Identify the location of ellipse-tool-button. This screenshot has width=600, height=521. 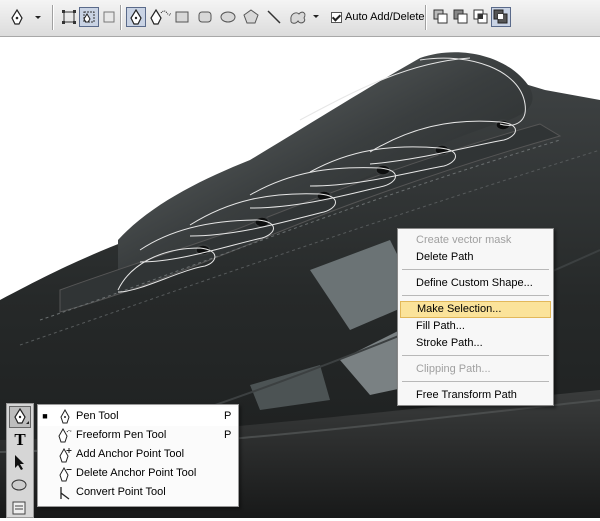
(228, 17).